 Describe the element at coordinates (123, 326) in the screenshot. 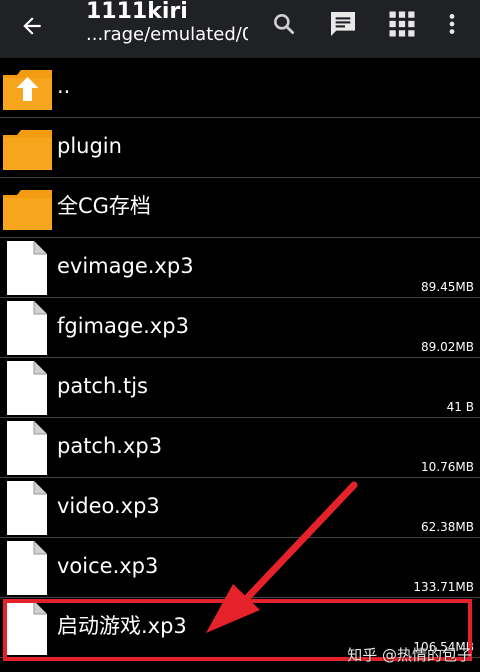

I see `file-name: fgimage.xp3` at that location.